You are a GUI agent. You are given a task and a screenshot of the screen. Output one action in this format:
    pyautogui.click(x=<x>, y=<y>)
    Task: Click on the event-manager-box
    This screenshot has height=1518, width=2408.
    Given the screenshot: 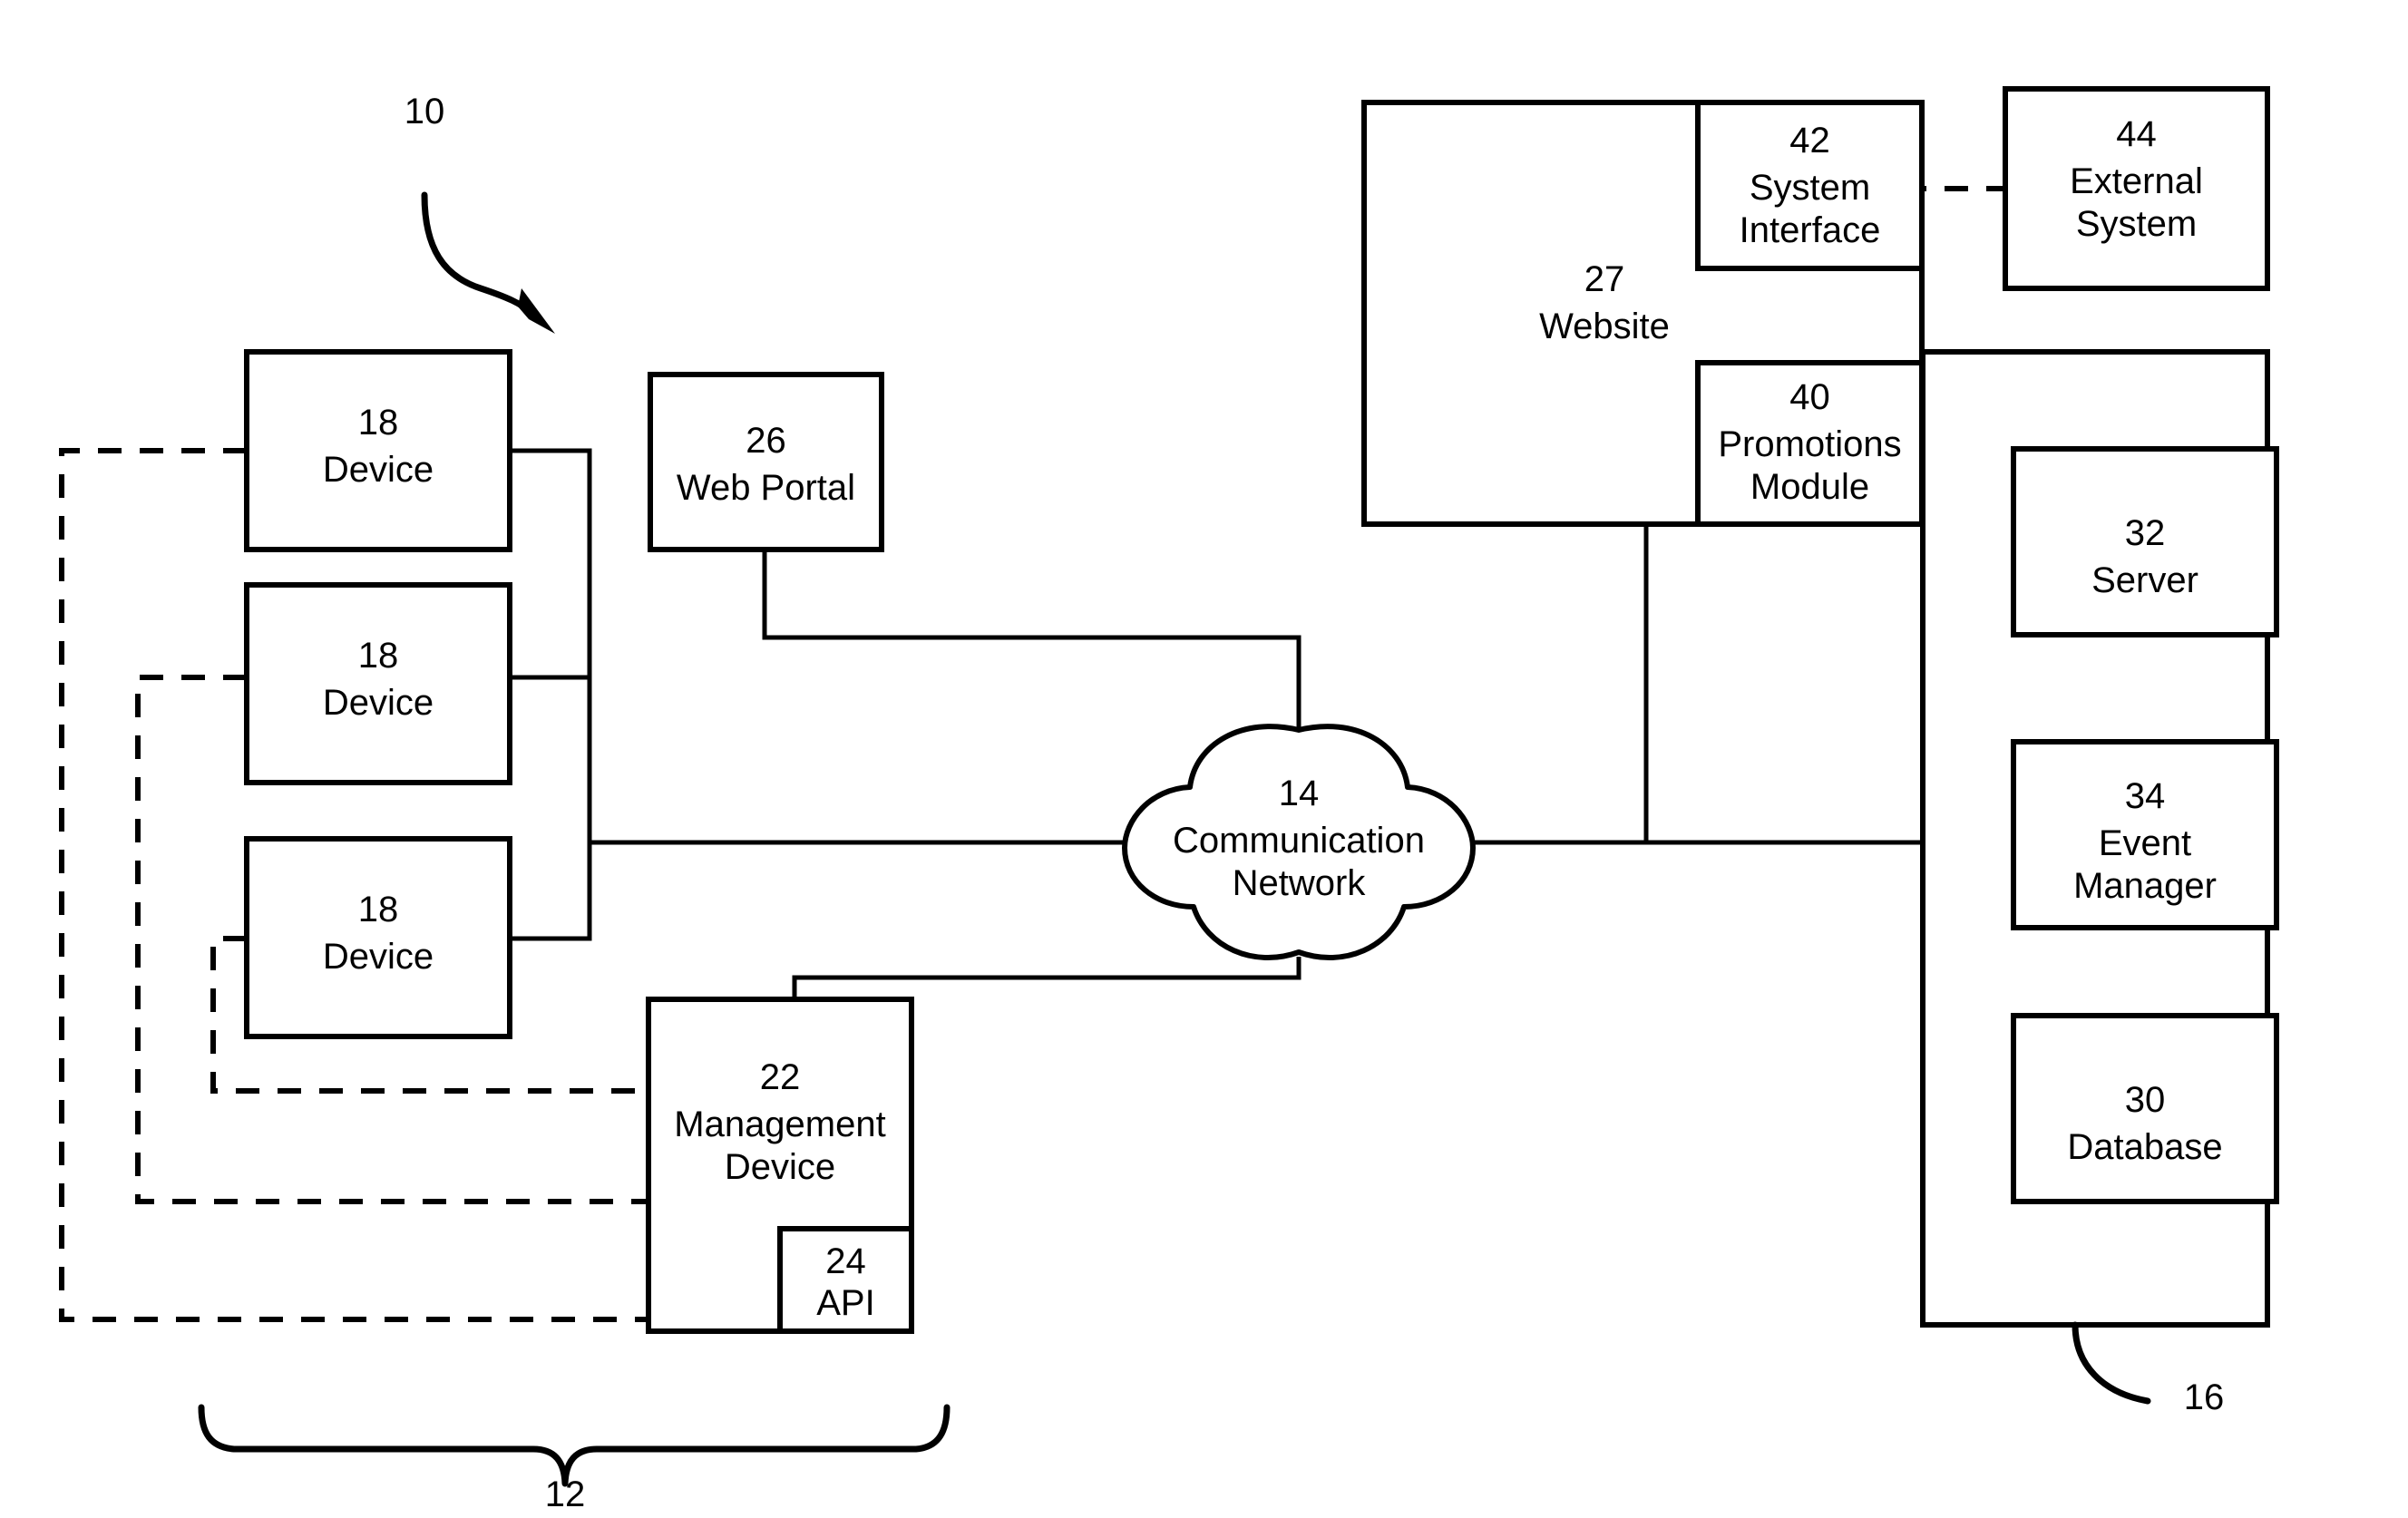 What is the action you would take?
    pyautogui.click(x=2145, y=835)
    